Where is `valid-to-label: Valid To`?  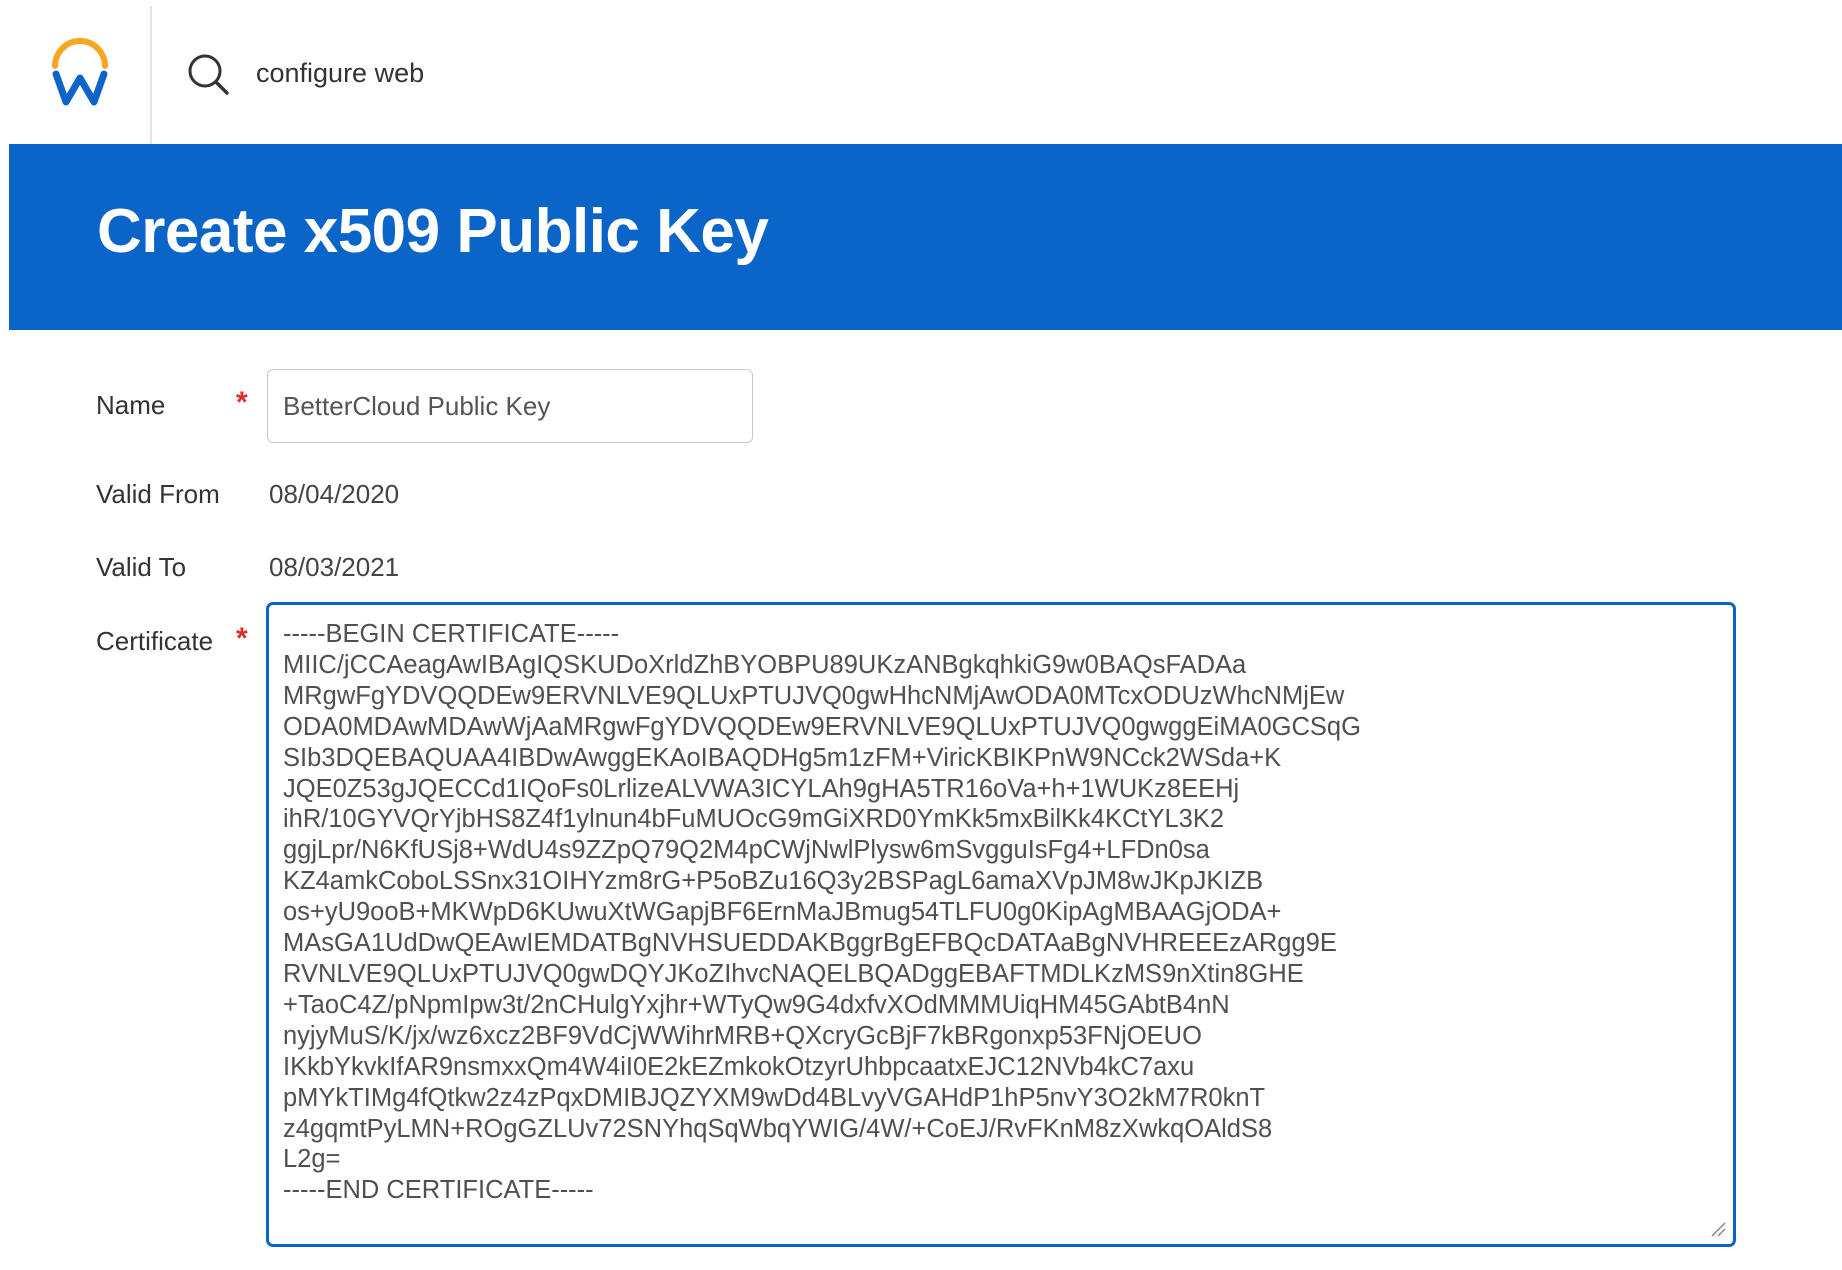
valid-to-label: Valid To is located at coordinates (141, 567).